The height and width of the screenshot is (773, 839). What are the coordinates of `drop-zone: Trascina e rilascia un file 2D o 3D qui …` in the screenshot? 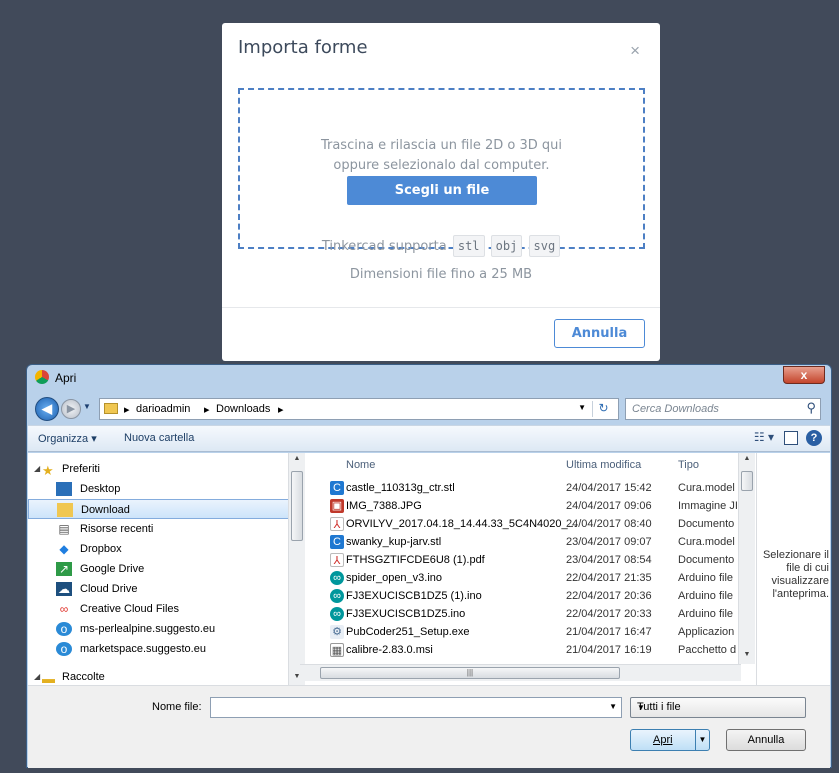 It's located at (441, 168).